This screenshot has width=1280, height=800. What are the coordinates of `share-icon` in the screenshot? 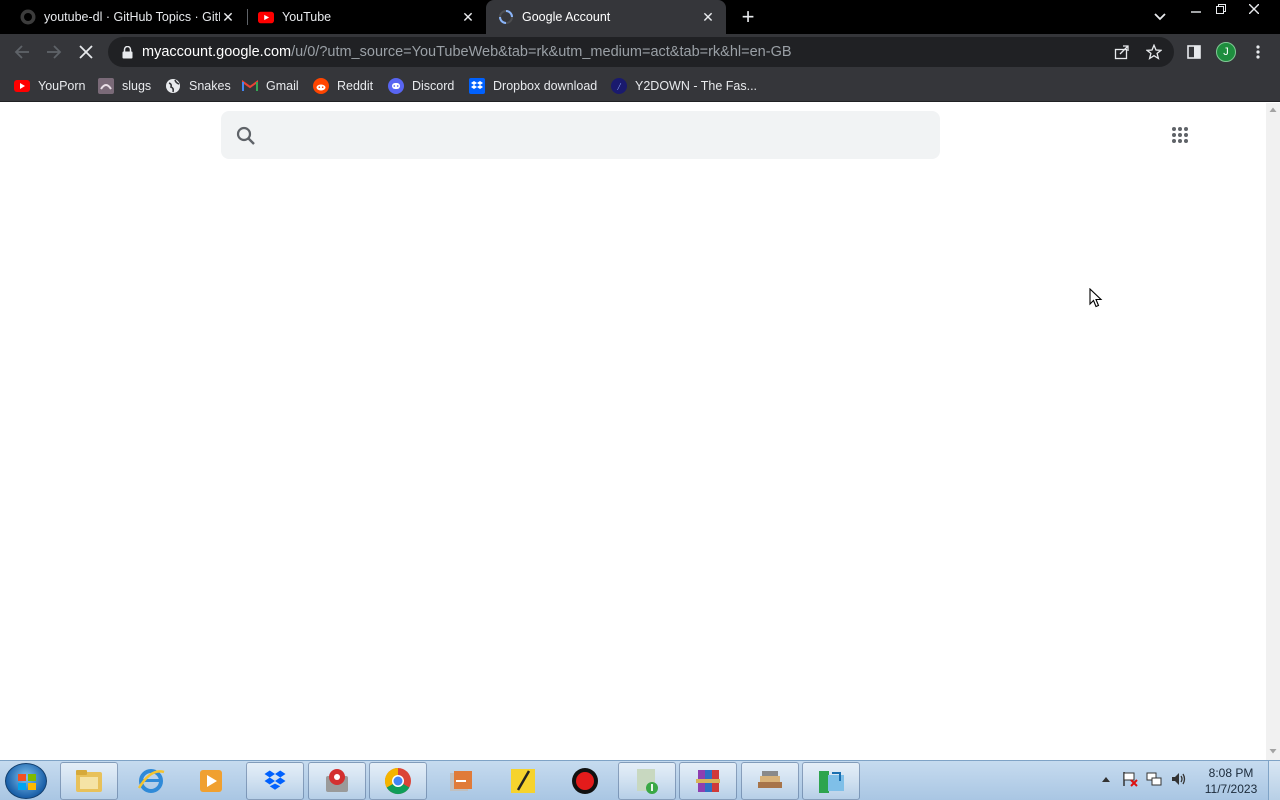 It's located at (1122, 52).